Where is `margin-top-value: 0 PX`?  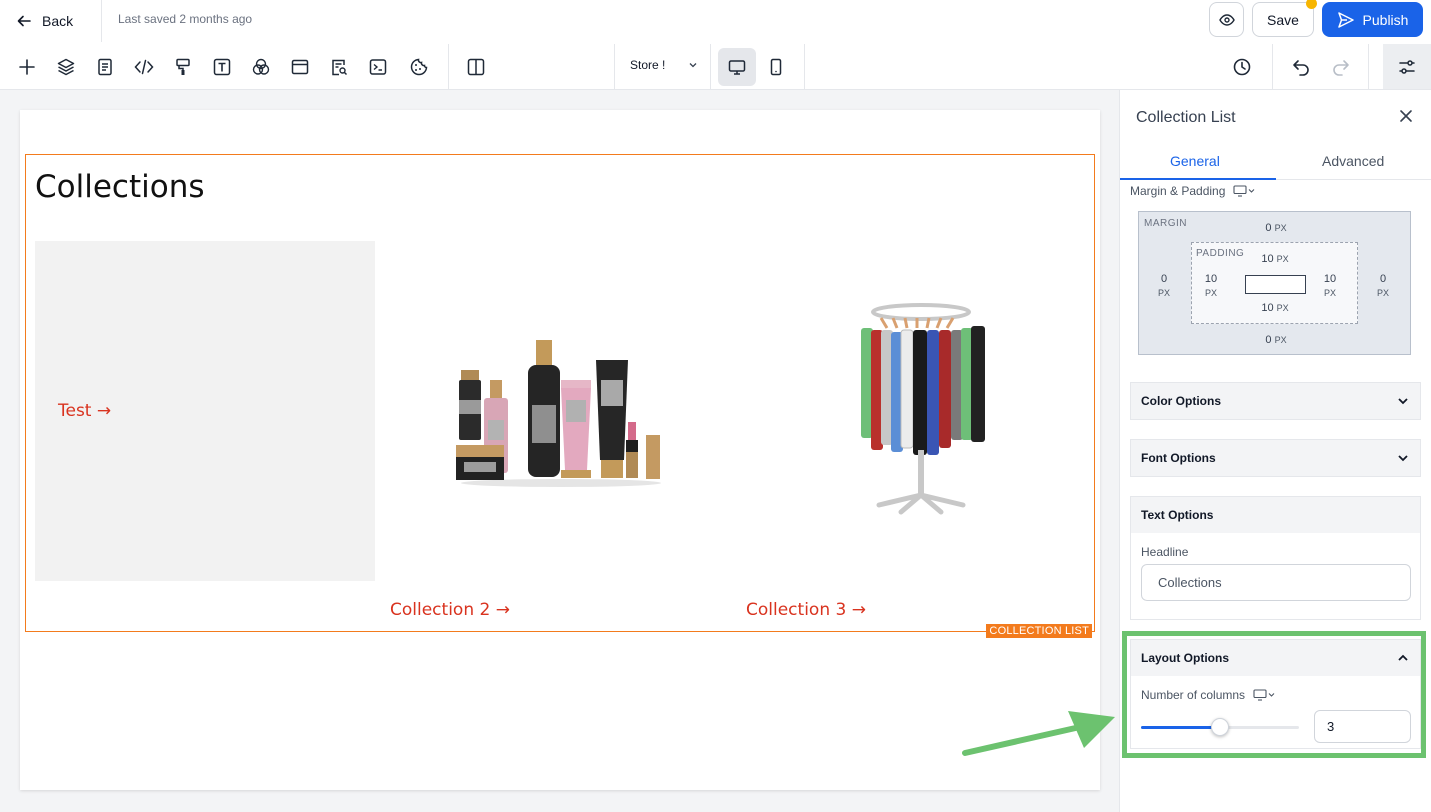 margin-top-value: 0 PX is located at coordinates (1276, 228).